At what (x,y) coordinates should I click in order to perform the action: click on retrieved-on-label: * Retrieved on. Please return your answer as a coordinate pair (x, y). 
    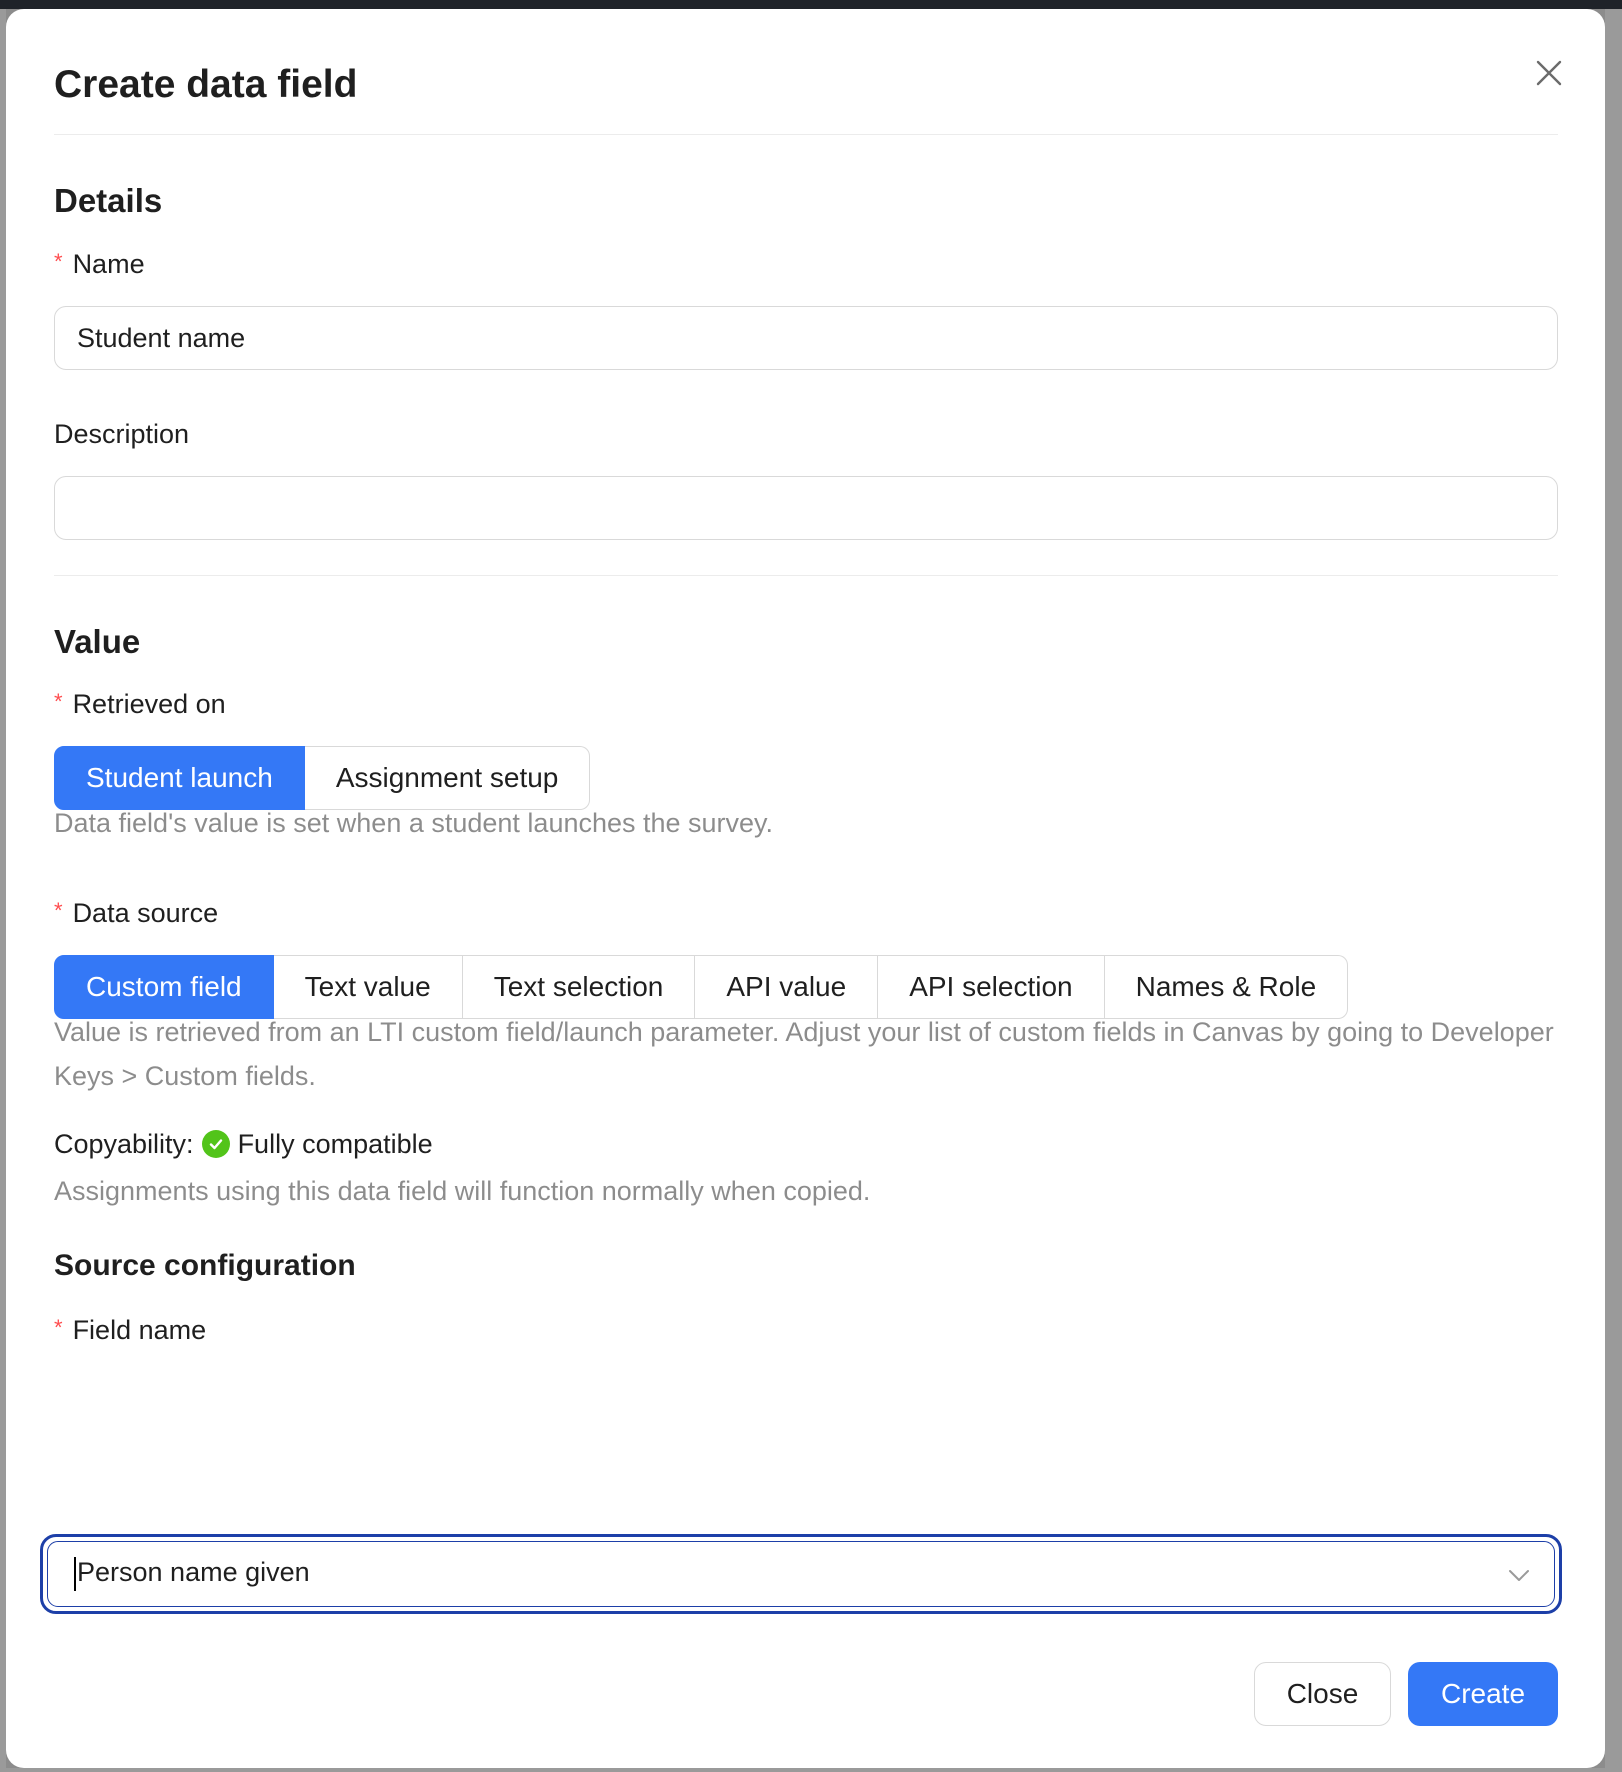
    Looking at the image, I should click on (140, 705).